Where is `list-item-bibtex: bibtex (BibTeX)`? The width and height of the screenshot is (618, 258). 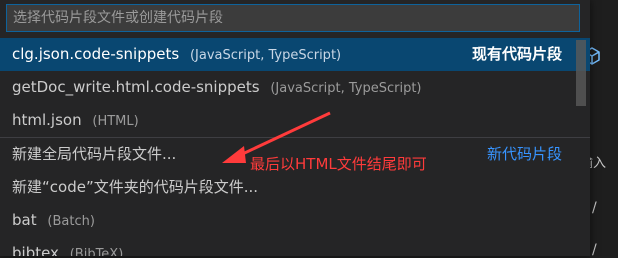 list-item-bibtex: bibtex (BibTeX) is located at coordinates (295, 246).